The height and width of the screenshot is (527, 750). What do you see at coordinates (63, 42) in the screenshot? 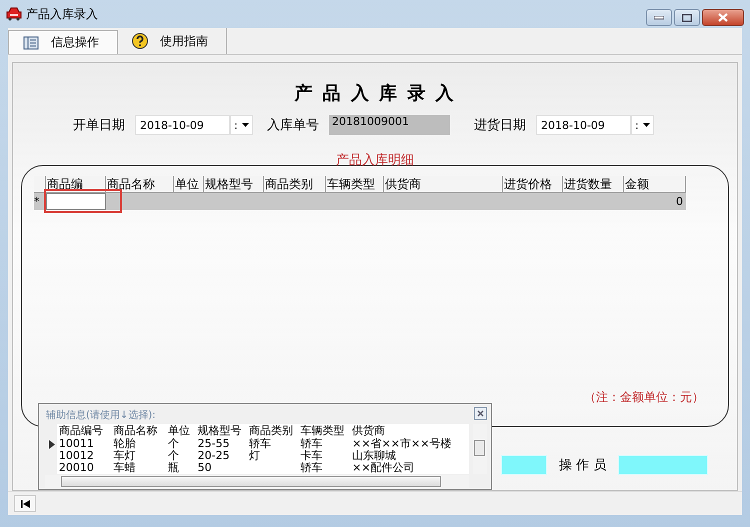
I see `tab: 信息操作` at bounding box center [63, 42].